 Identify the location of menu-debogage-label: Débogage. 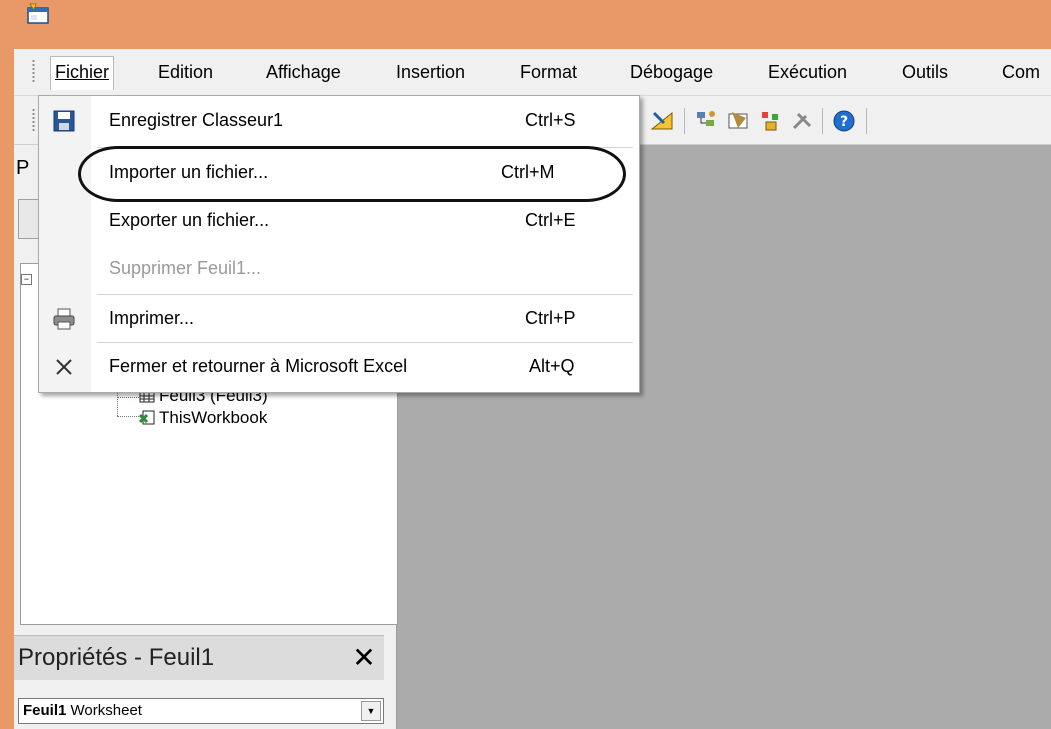
(672, 72).